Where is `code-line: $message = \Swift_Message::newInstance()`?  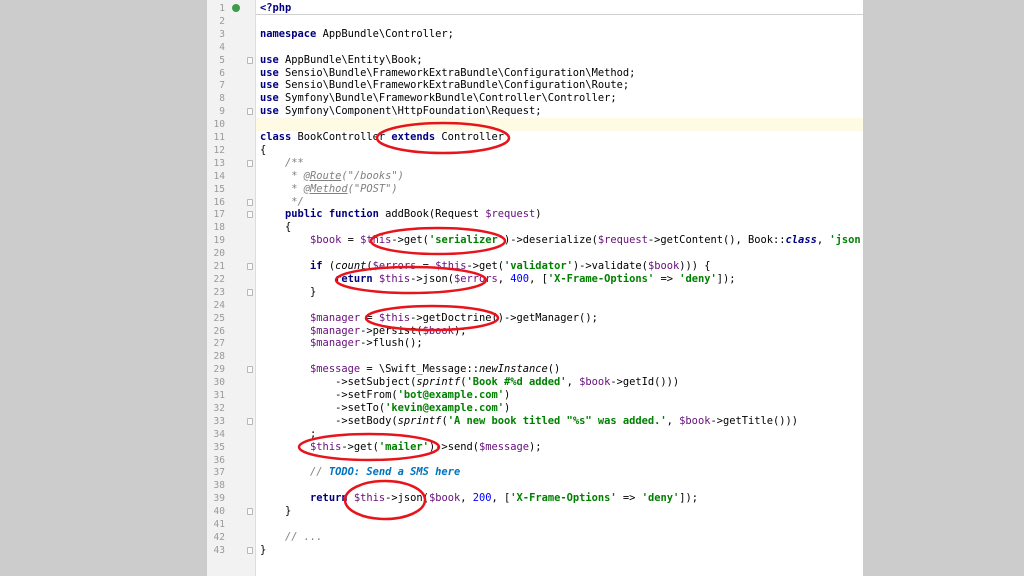 code-line: $message = \Swift_Message::newInstance() is located at coordinates (559, 369).